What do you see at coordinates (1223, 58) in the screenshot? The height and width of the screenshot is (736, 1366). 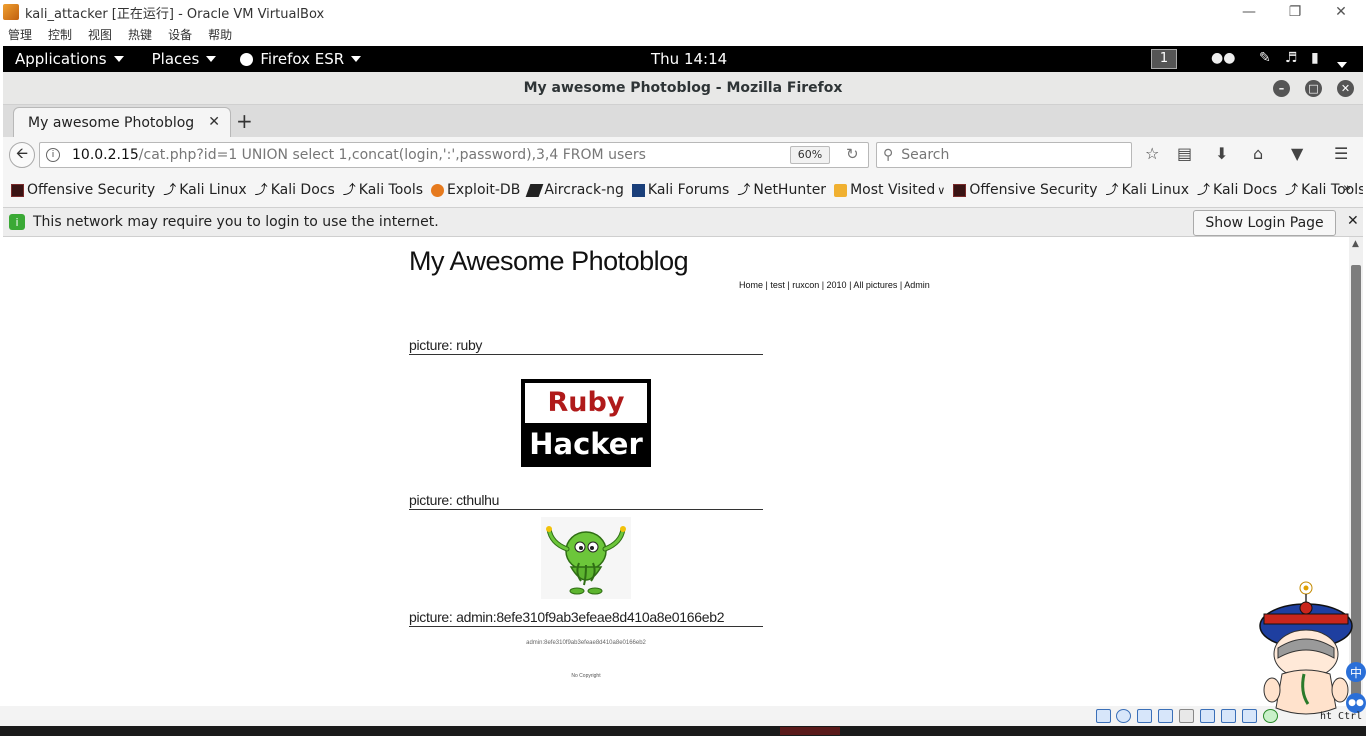 I see `camera-icon: ●●` at bounding box center [1223, 58].